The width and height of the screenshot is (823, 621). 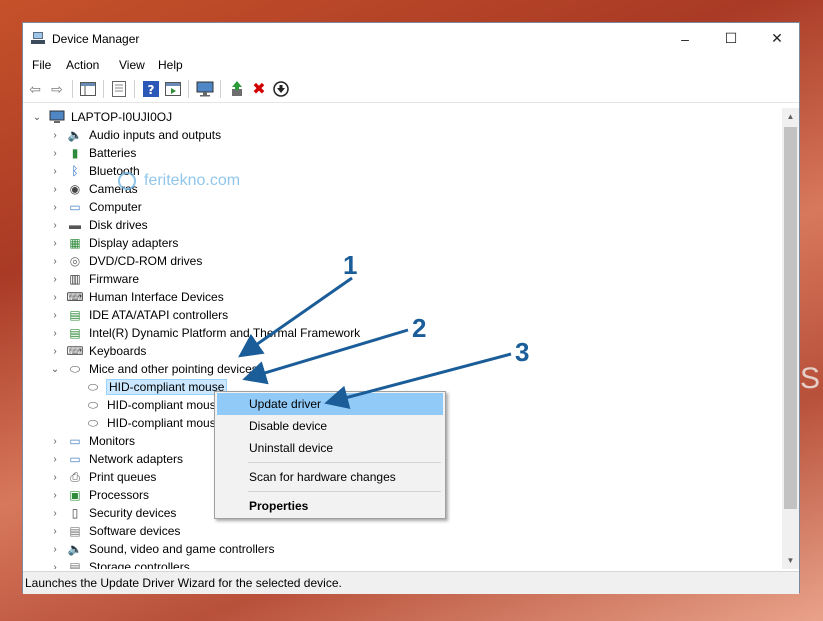 What do you see at coordinates (522, 352) in the screenshot?
I see `annotation-number-3: 3` at bounding box center [522, 352].